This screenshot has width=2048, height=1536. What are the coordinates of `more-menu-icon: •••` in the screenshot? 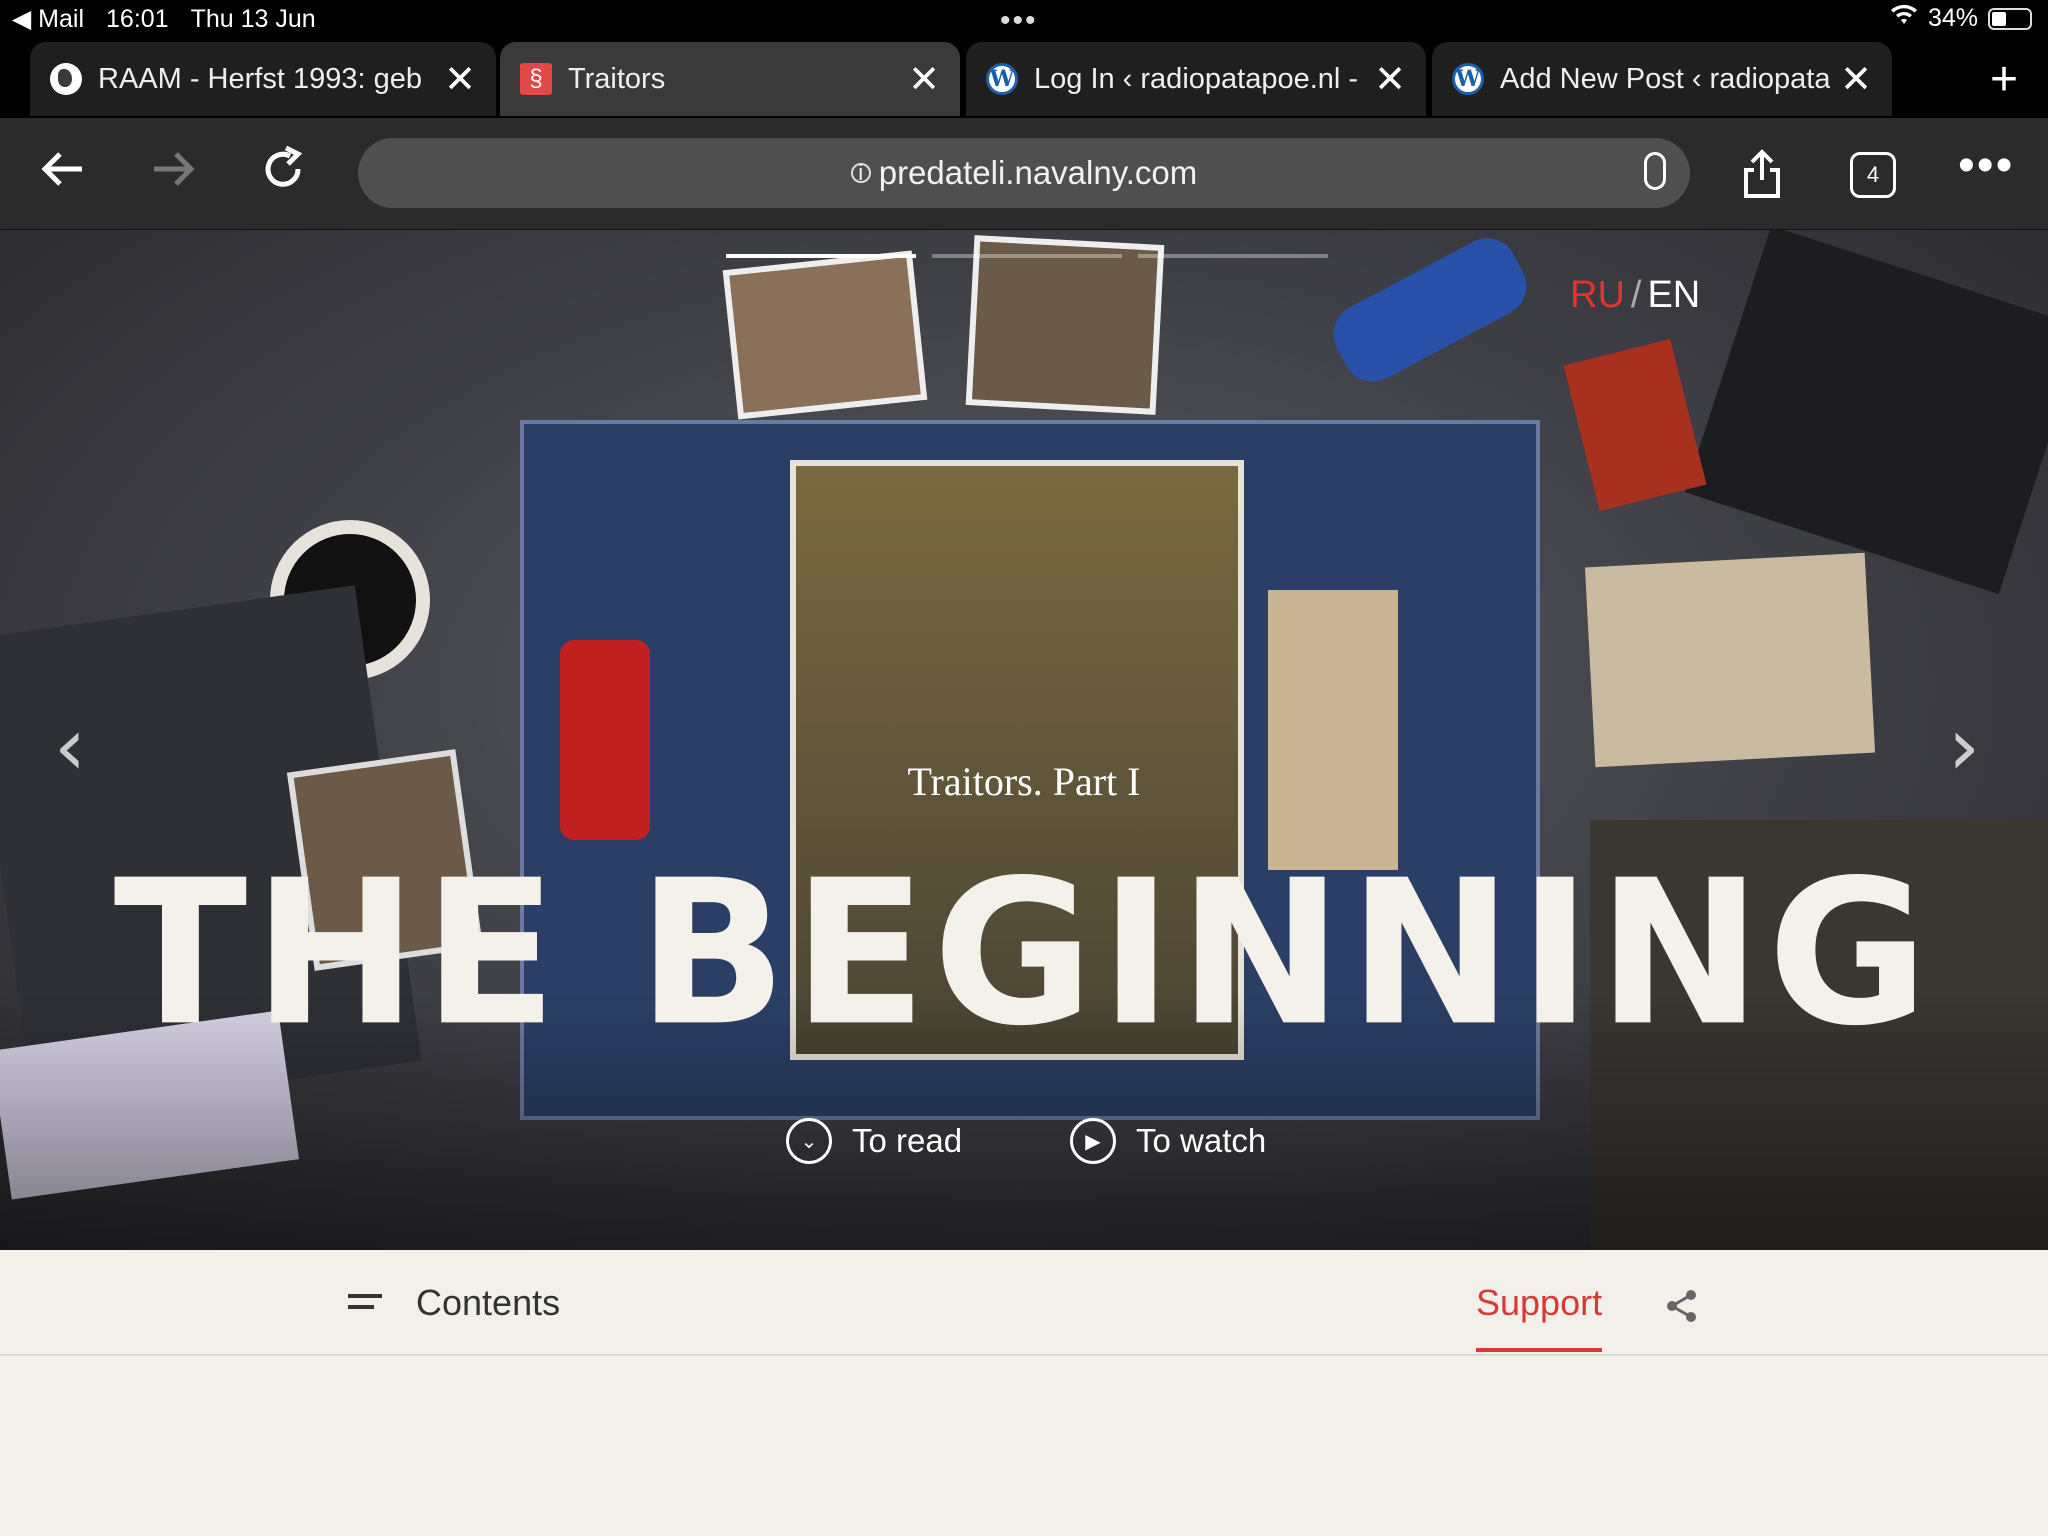 It's located at (1986, 165).